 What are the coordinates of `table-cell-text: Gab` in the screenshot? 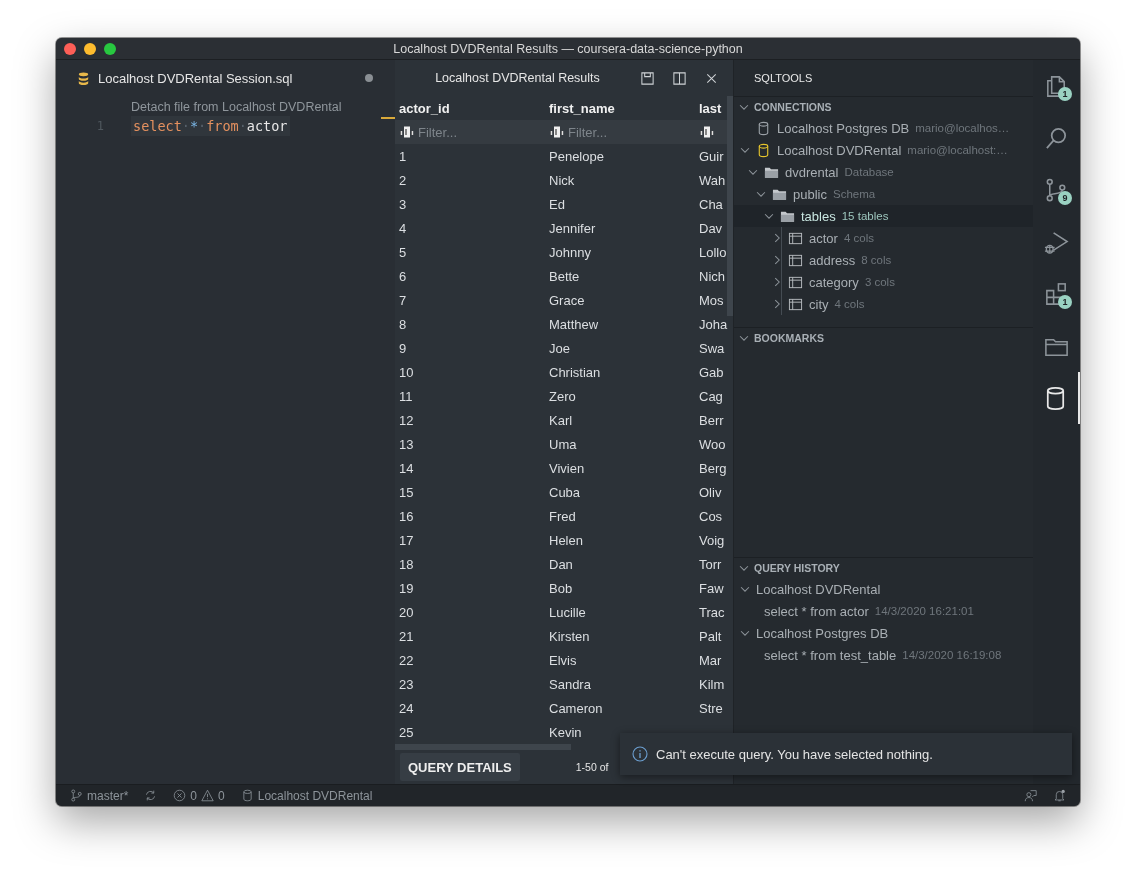 It's located at (711, 372).